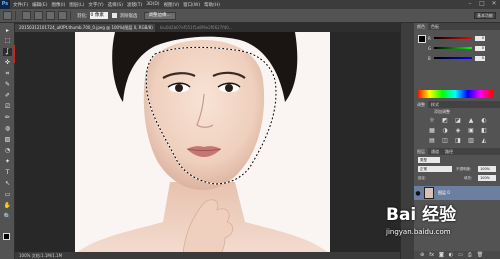 Image resolution: width=500 pixels, height=259 pixels. Describe the element at coordinates (464, 169) in the screenshot. I see `opacity-label: 不透明度:` at that location.